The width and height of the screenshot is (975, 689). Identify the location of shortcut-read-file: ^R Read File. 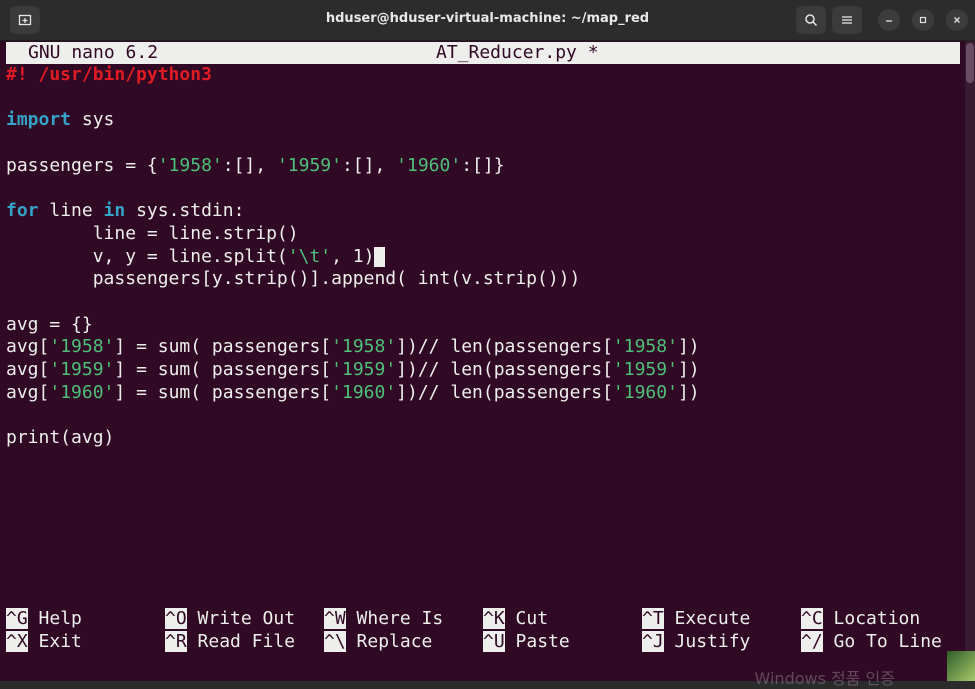
(230, 642).